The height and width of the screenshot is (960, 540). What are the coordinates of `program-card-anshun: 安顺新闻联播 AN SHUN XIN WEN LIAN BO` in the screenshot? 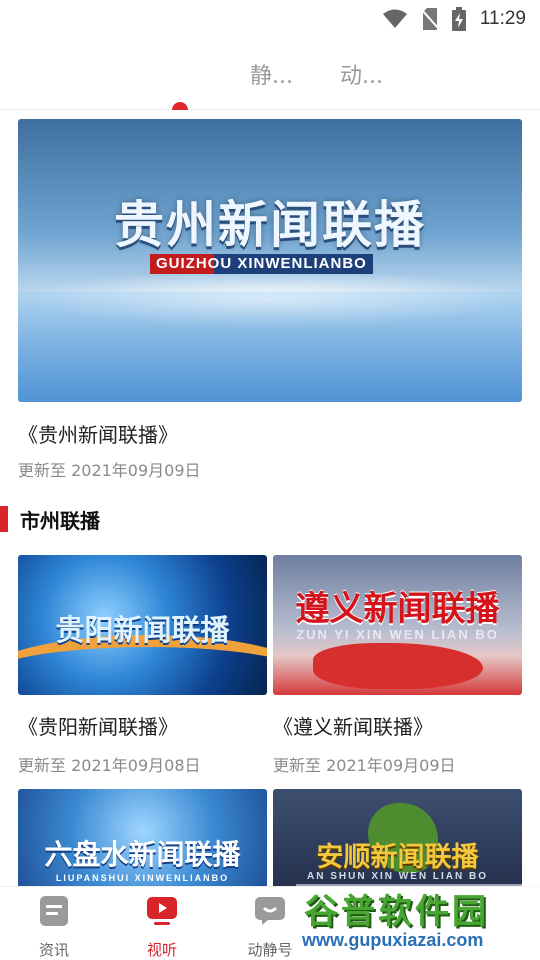 It's located at (397, 837).